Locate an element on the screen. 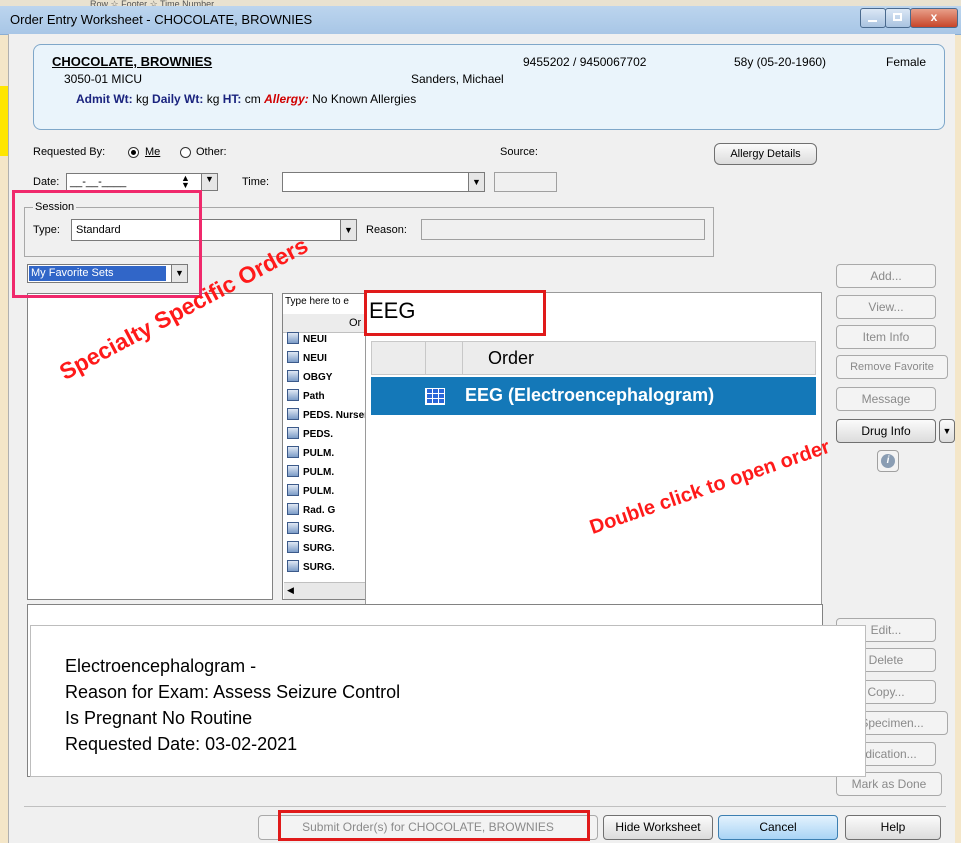 The width and height of the screenshot is (961, 843). hide-worksheet-button: Hide Worksheet is located at coordinates (658, 827).